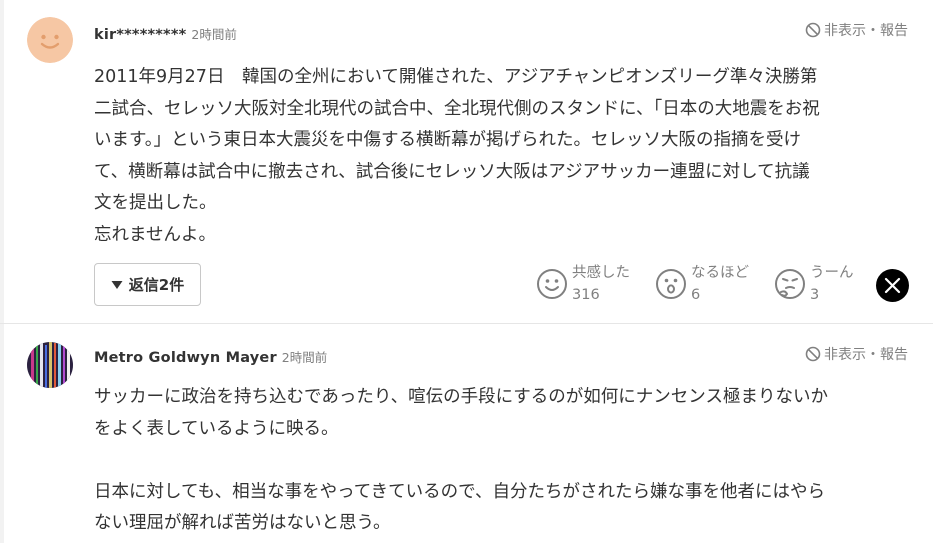  I want to click on reaction-insight-button: なるほど 6, so click(702, 284).